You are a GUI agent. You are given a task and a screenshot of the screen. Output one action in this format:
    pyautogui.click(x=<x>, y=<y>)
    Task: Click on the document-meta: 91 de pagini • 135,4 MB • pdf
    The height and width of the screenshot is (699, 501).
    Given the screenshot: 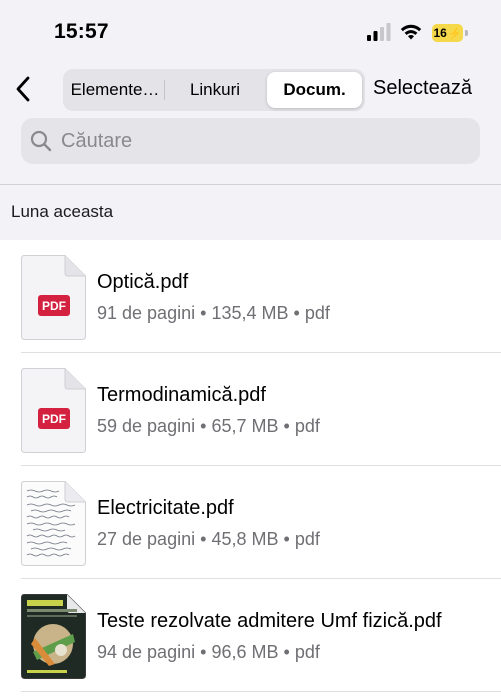 What is the action you would take?
    pyautogui.click(x=213, y=313)
    